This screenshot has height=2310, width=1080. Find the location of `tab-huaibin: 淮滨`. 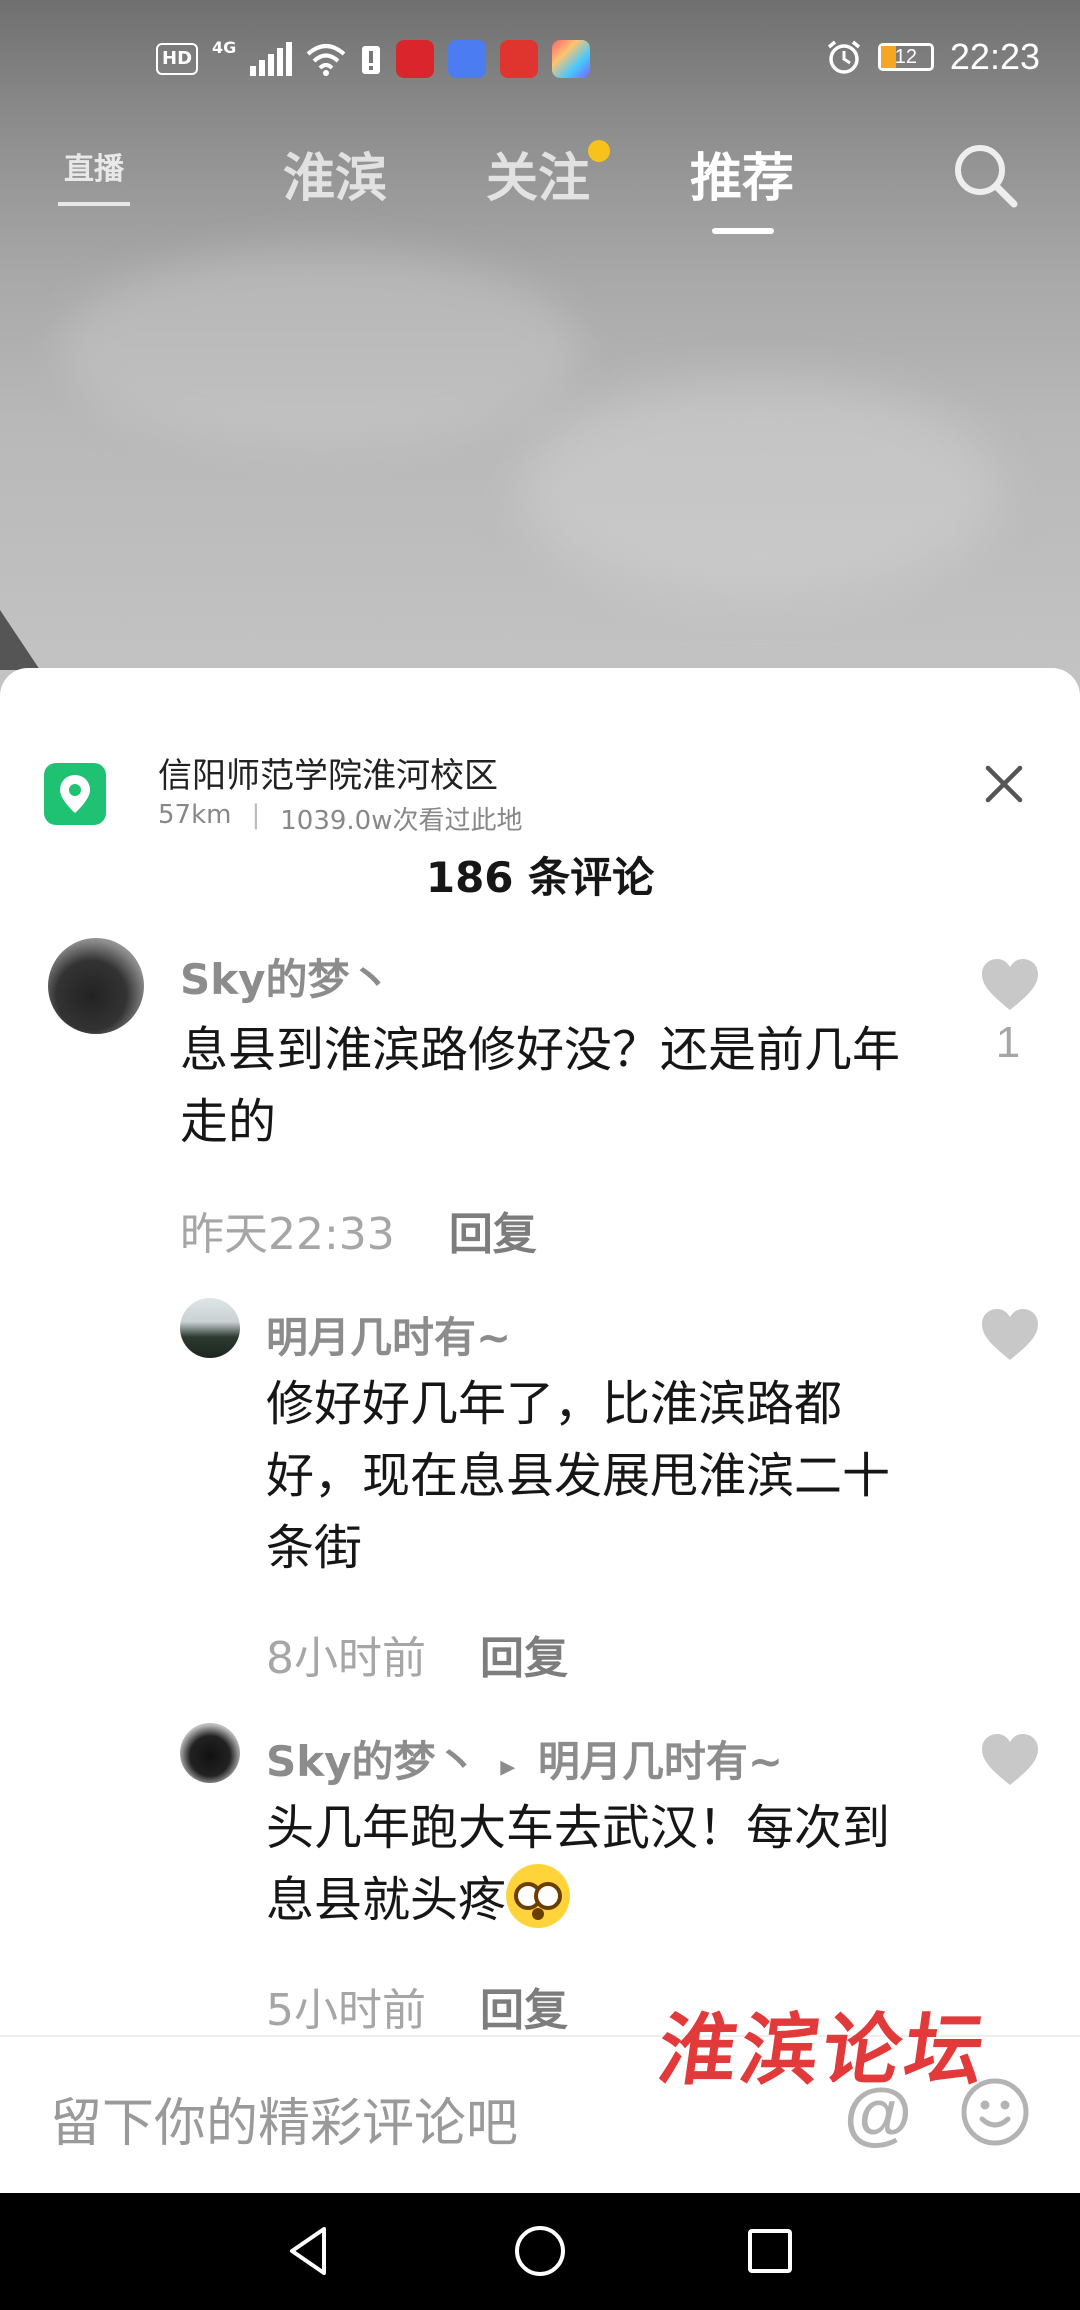

tab-huaibin: 淮滨 is located at coordinates (335, 173).